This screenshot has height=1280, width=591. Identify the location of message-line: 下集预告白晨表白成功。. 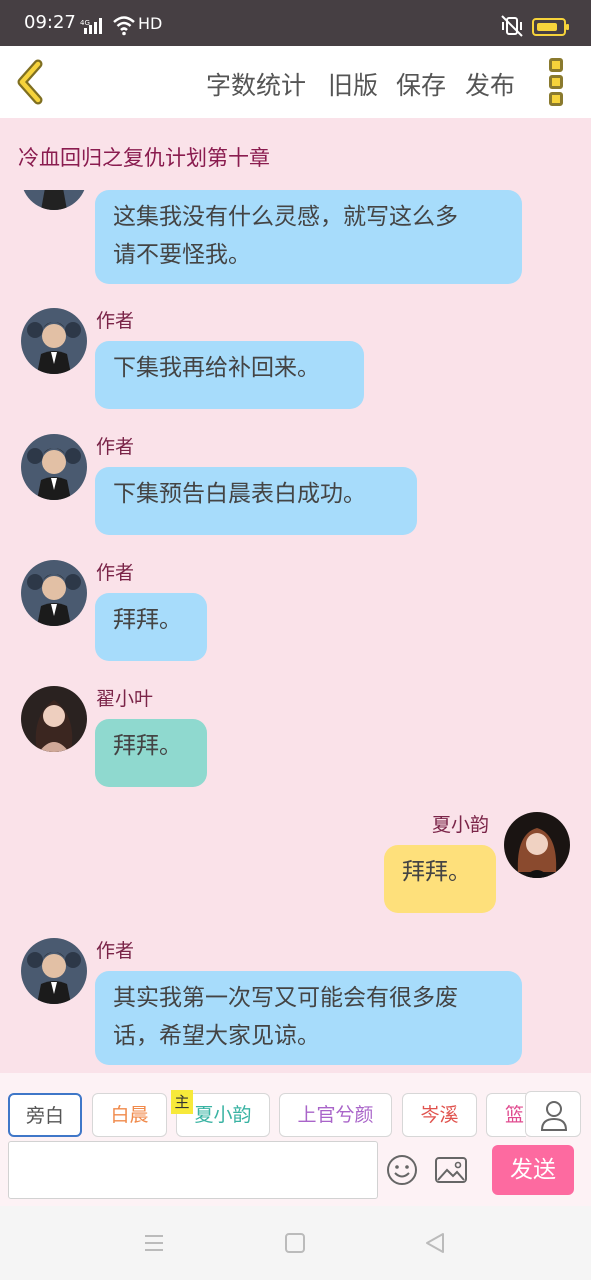
(239, 494).